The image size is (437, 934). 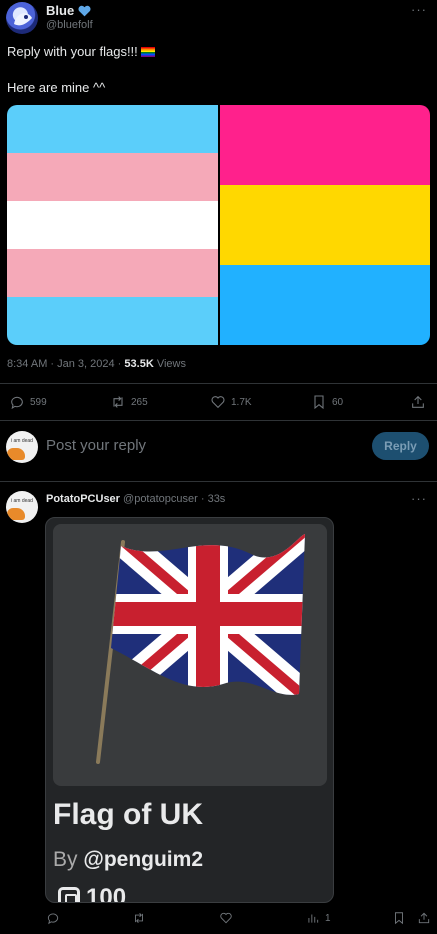 I want to click on rainbow-flag-emoji, so click(x=147, y=52).